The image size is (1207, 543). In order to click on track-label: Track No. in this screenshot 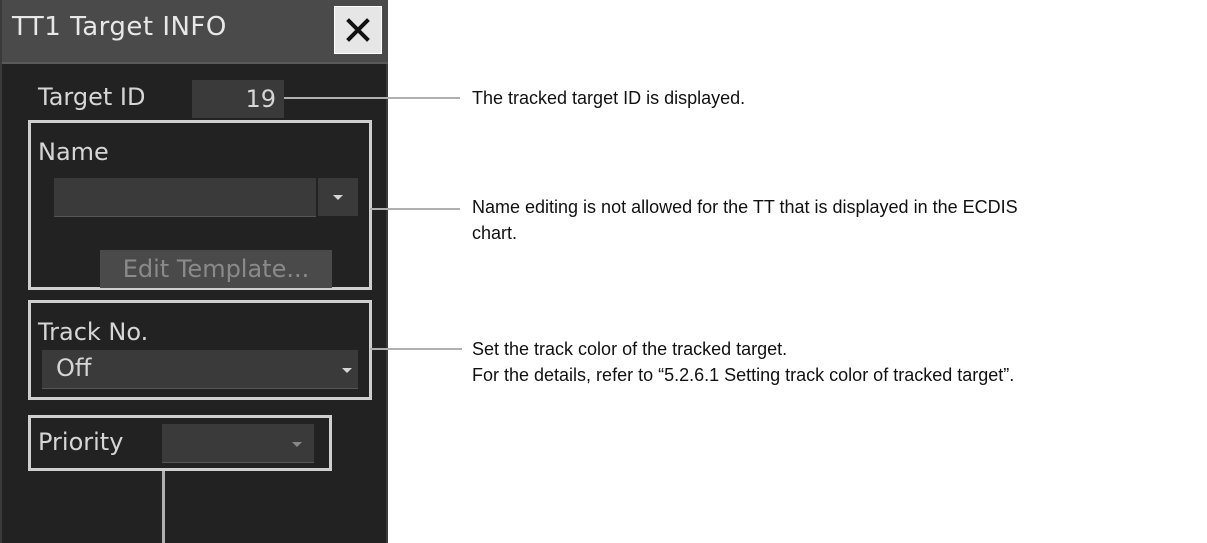, I will do `click(93, 332)`.